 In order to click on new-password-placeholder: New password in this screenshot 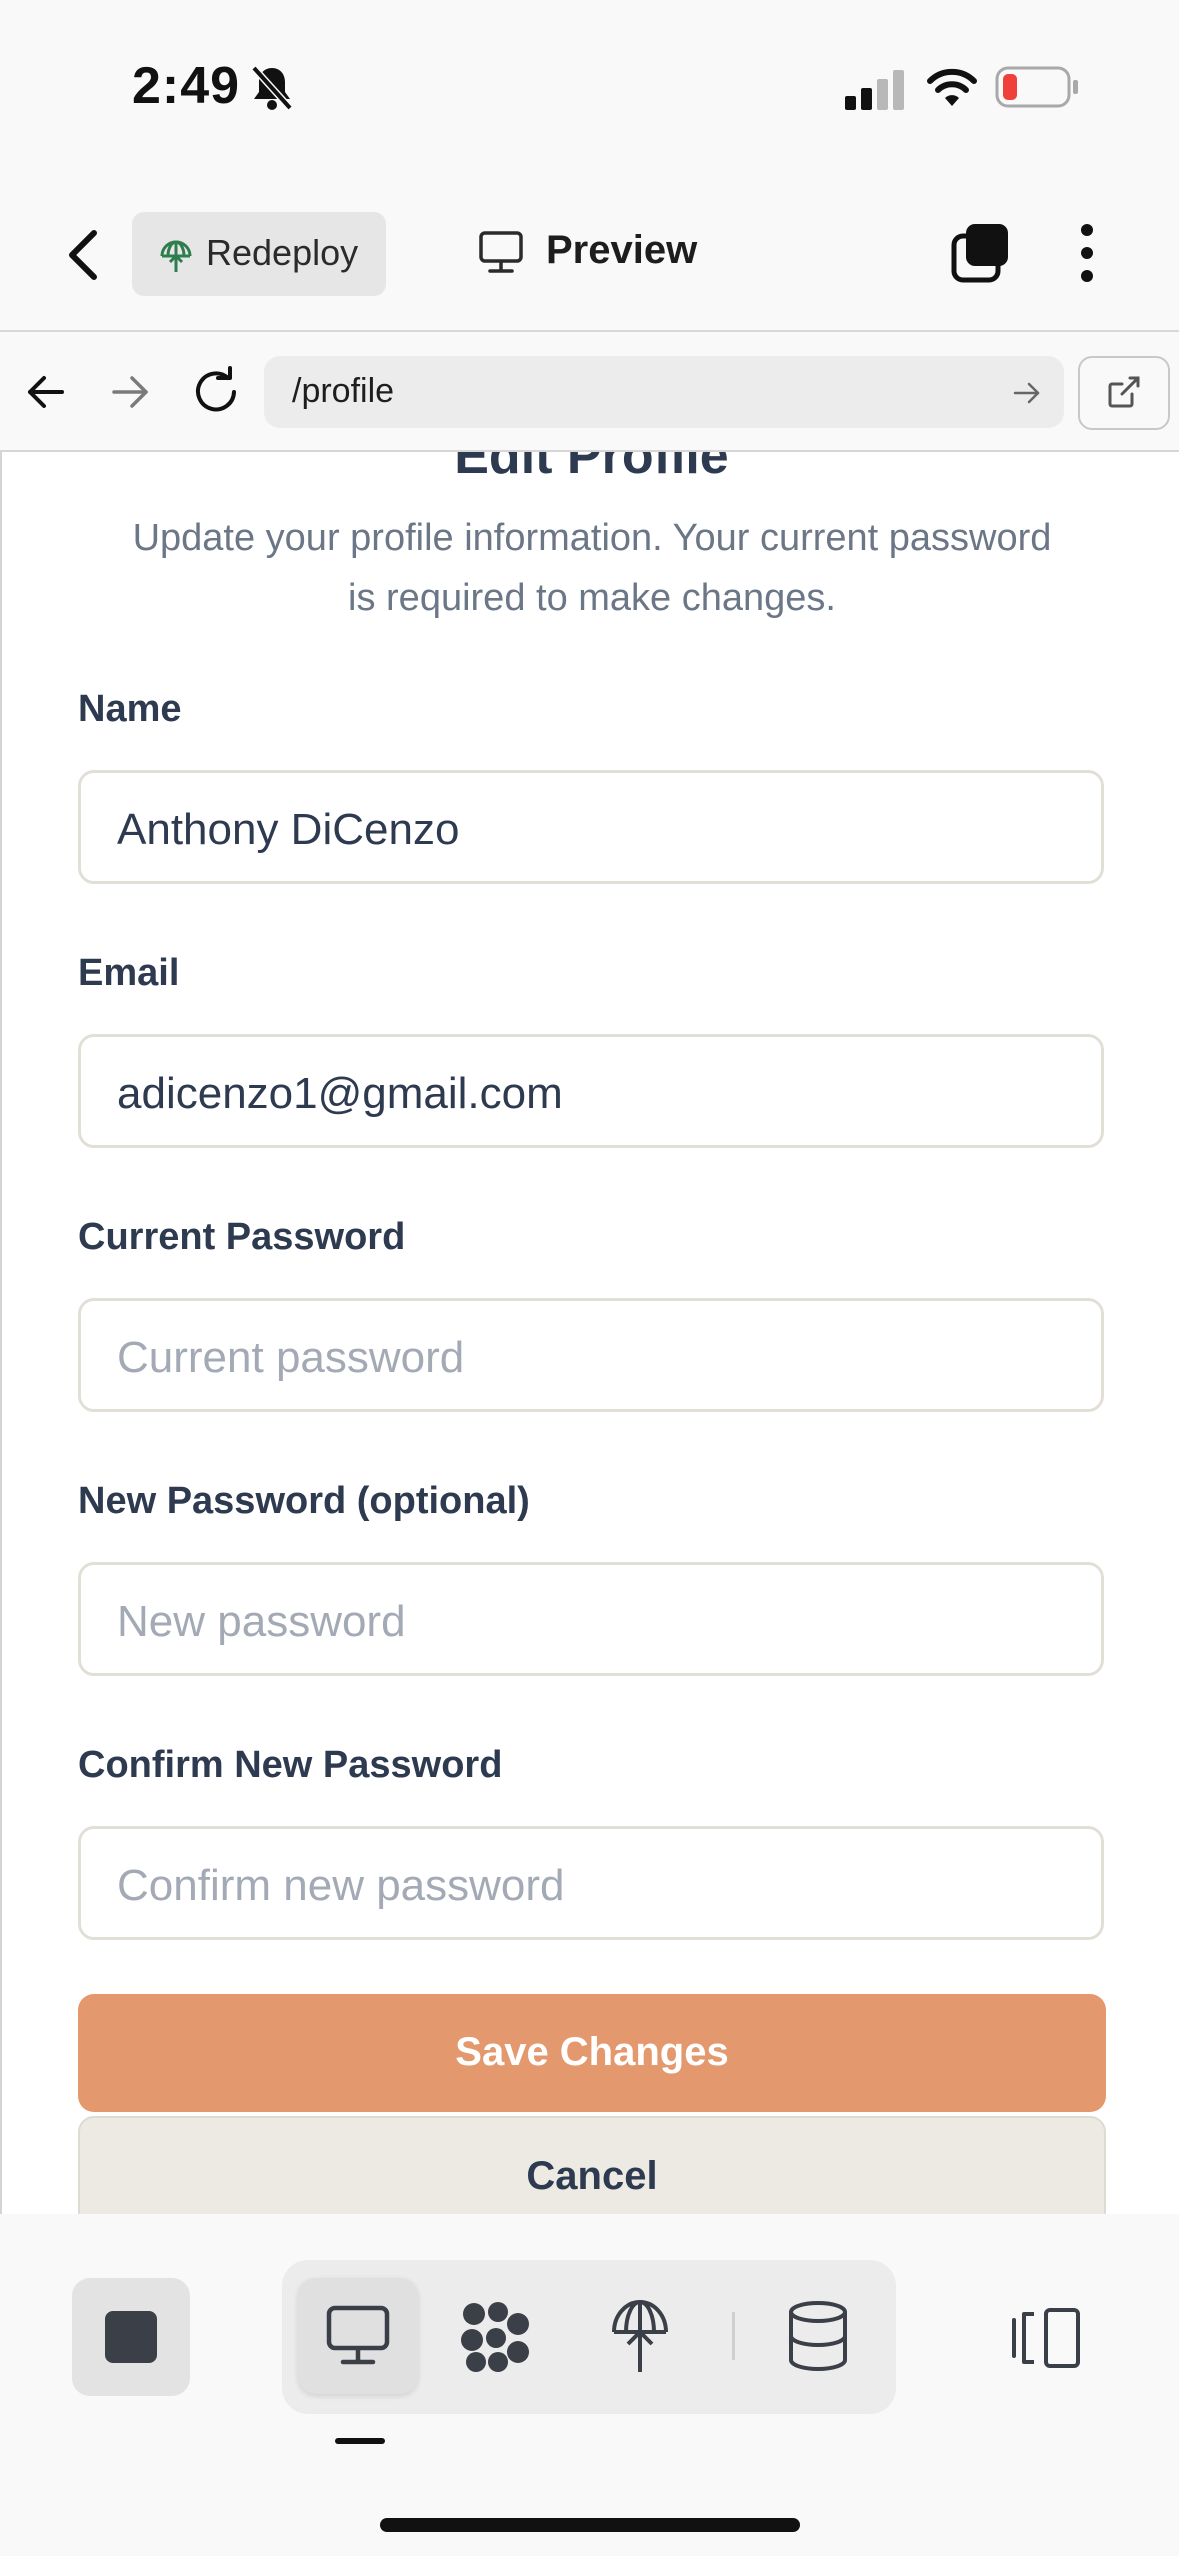, I will do `click(261, 1621)`.